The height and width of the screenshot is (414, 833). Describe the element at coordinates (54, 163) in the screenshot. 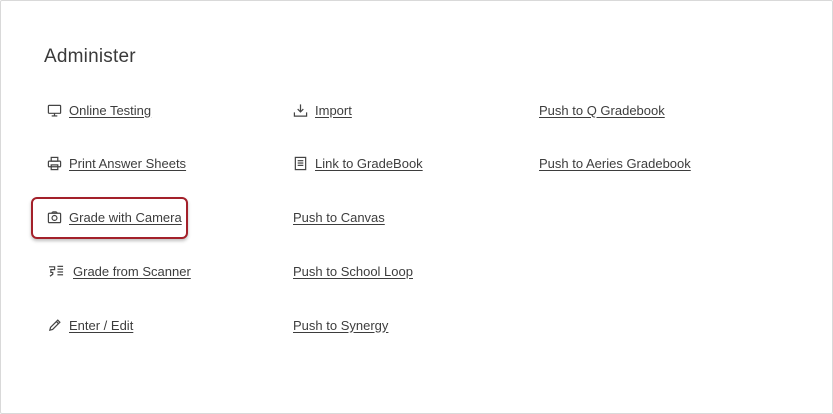

I see `printer-icon` at that location.